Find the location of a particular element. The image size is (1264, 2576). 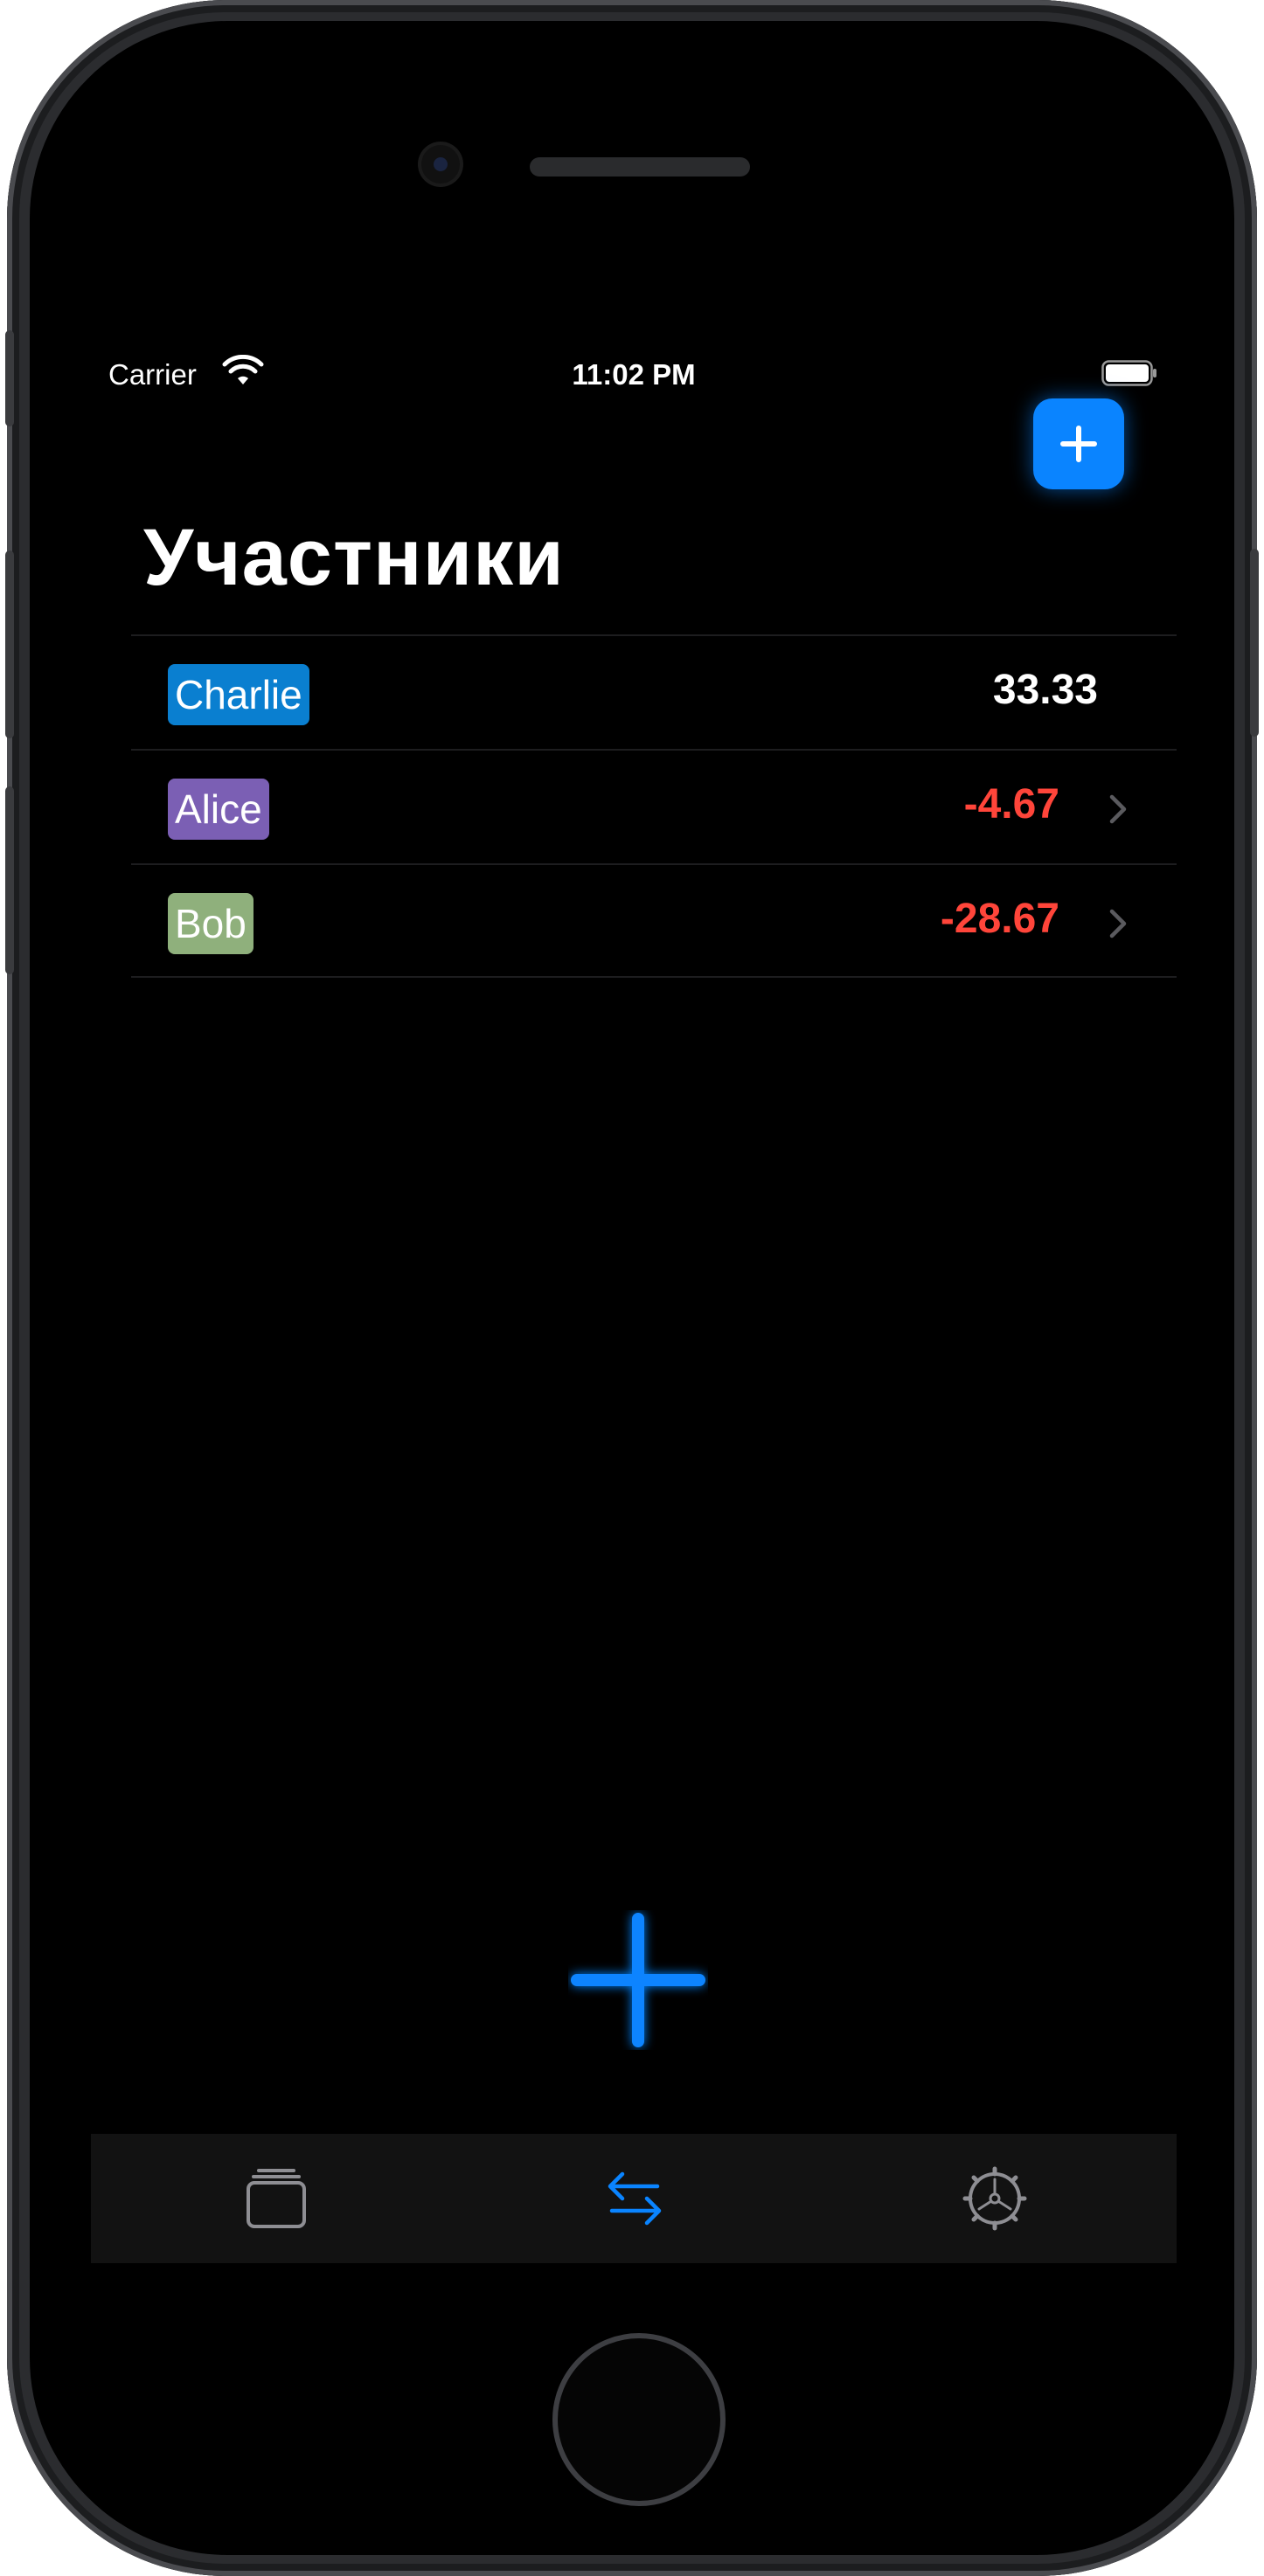

earpiece-speaker is located at coordinates (640, 167).